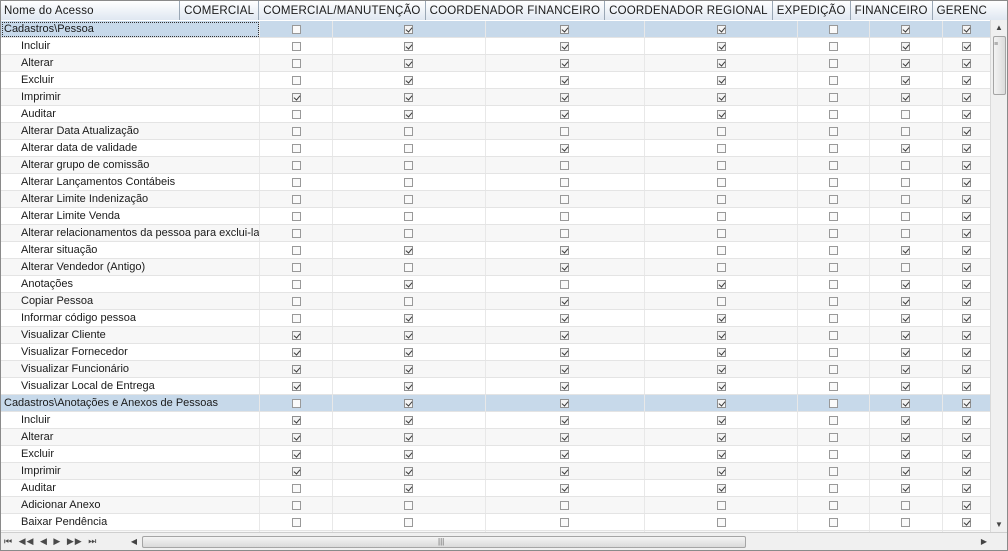  Describe the element at coordinates (496, 471) in the screenshot. I see `table-row: Imprimir` at that location.